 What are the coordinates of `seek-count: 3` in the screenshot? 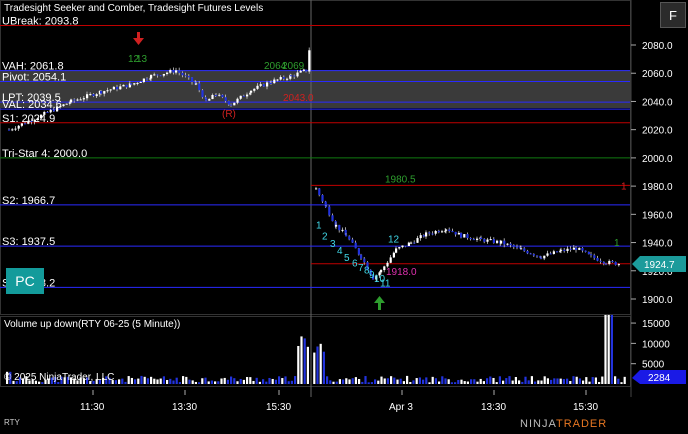 It's located at (333, 244).